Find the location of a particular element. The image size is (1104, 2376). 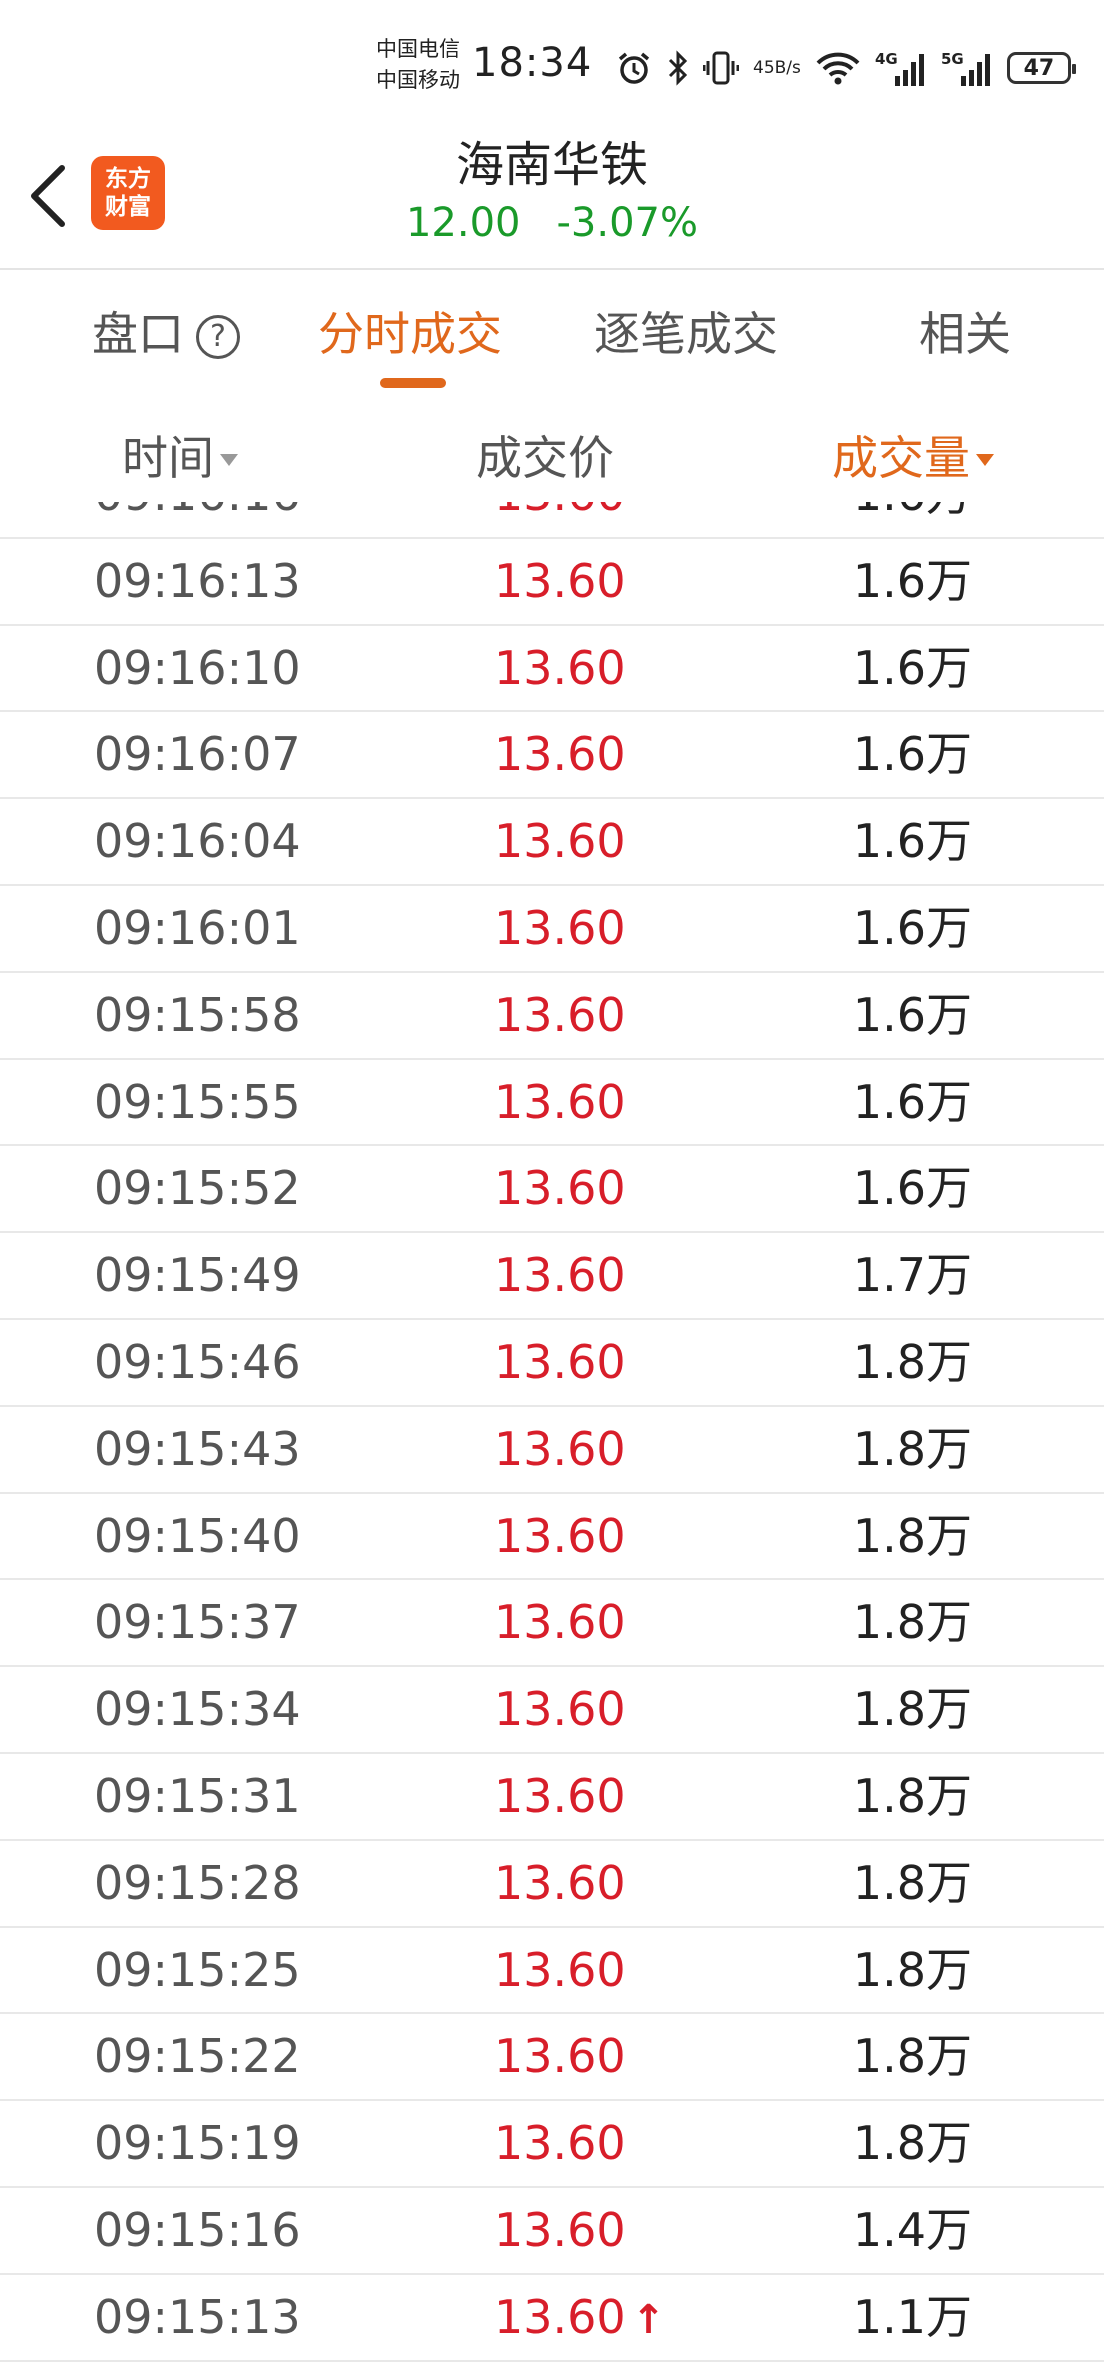

status-bar: 中国电信 中国移动 18:34 45 B/s 4G 5G 47 is located at coordinates (552, 65).